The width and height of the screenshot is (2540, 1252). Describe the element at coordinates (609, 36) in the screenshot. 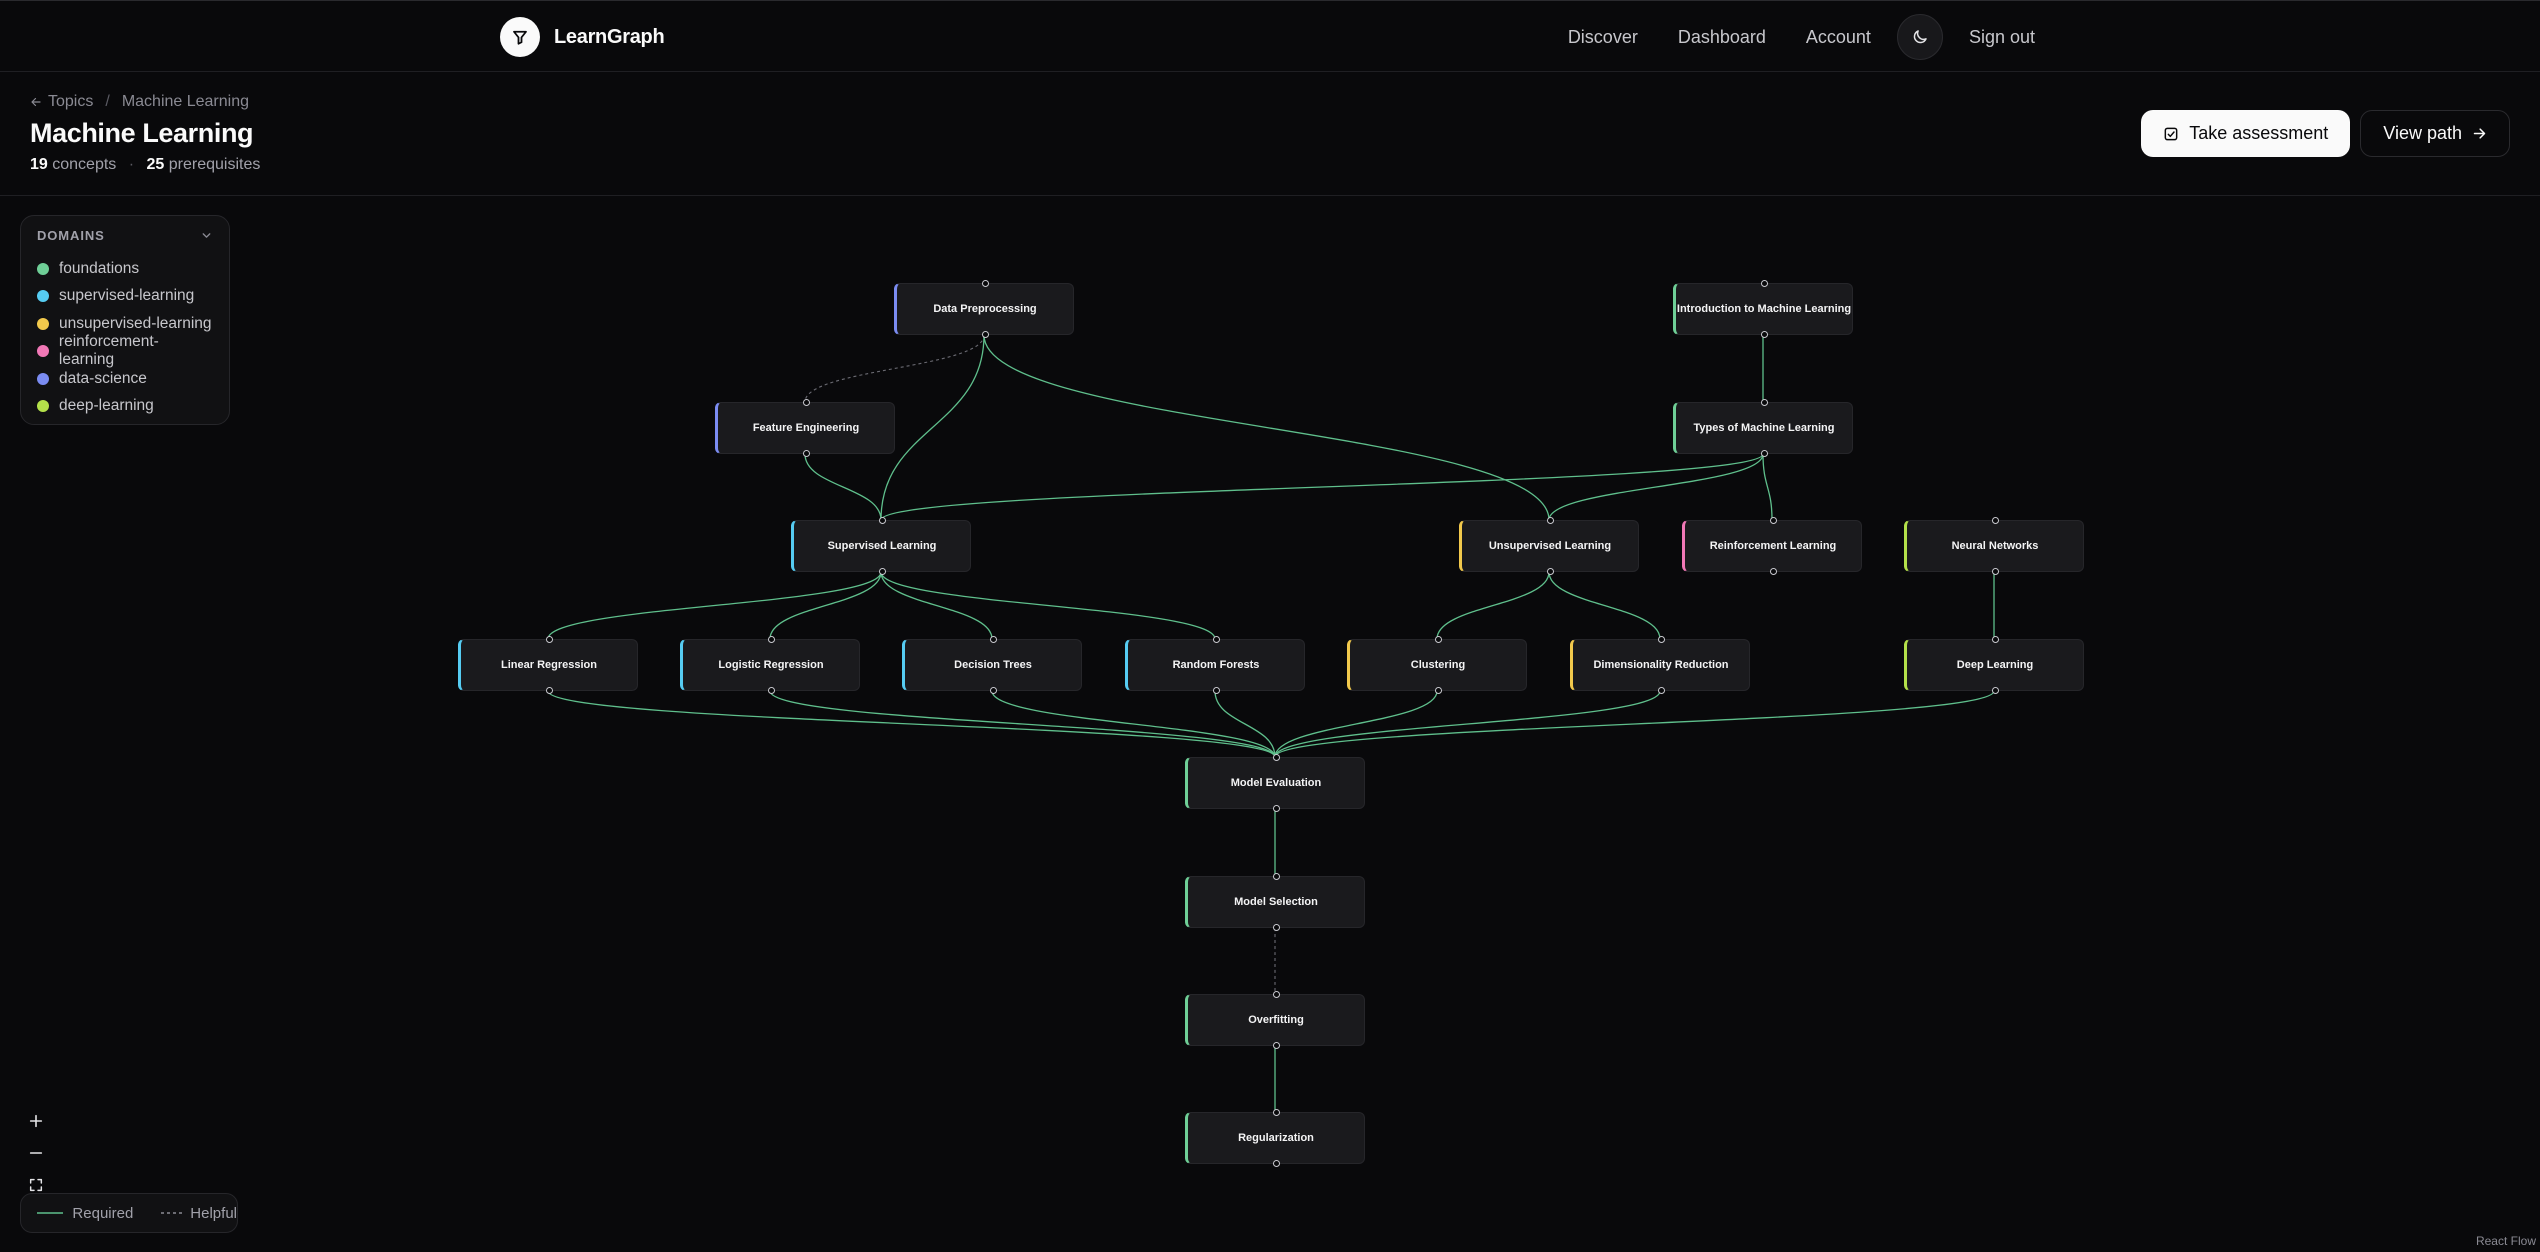

I see `brand-name: LearnGraph` at that location.